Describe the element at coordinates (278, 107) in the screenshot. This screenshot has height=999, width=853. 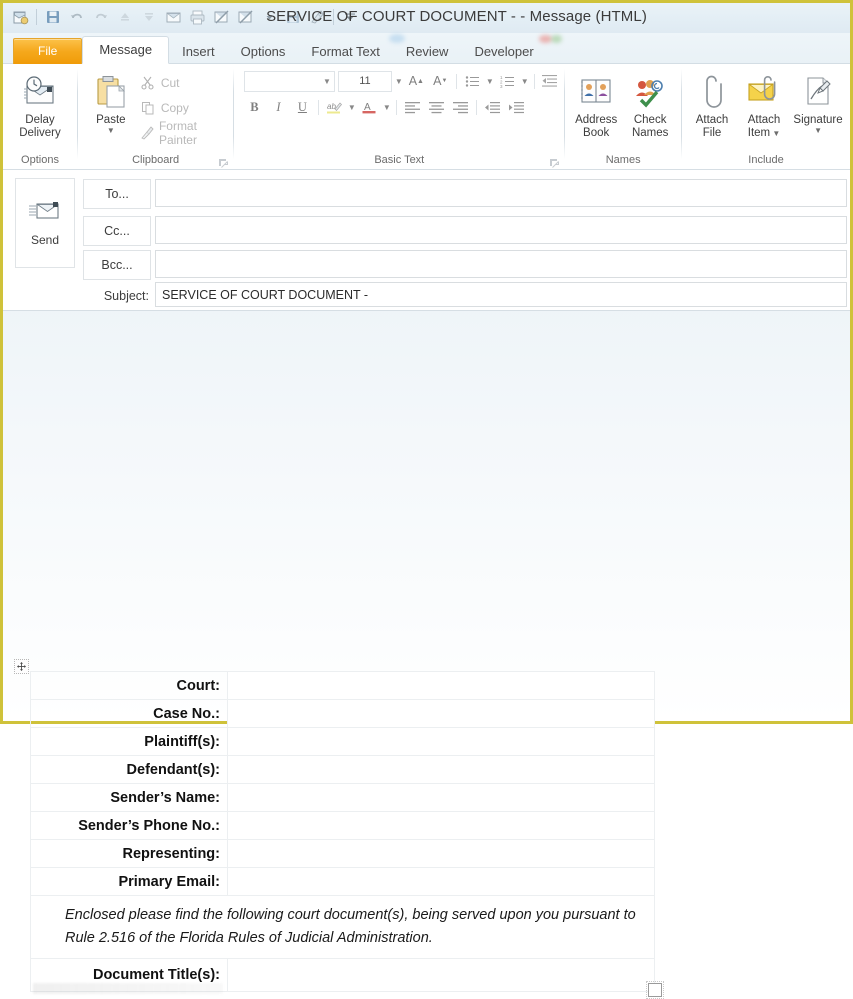
I see `italic-button: I` at that location.